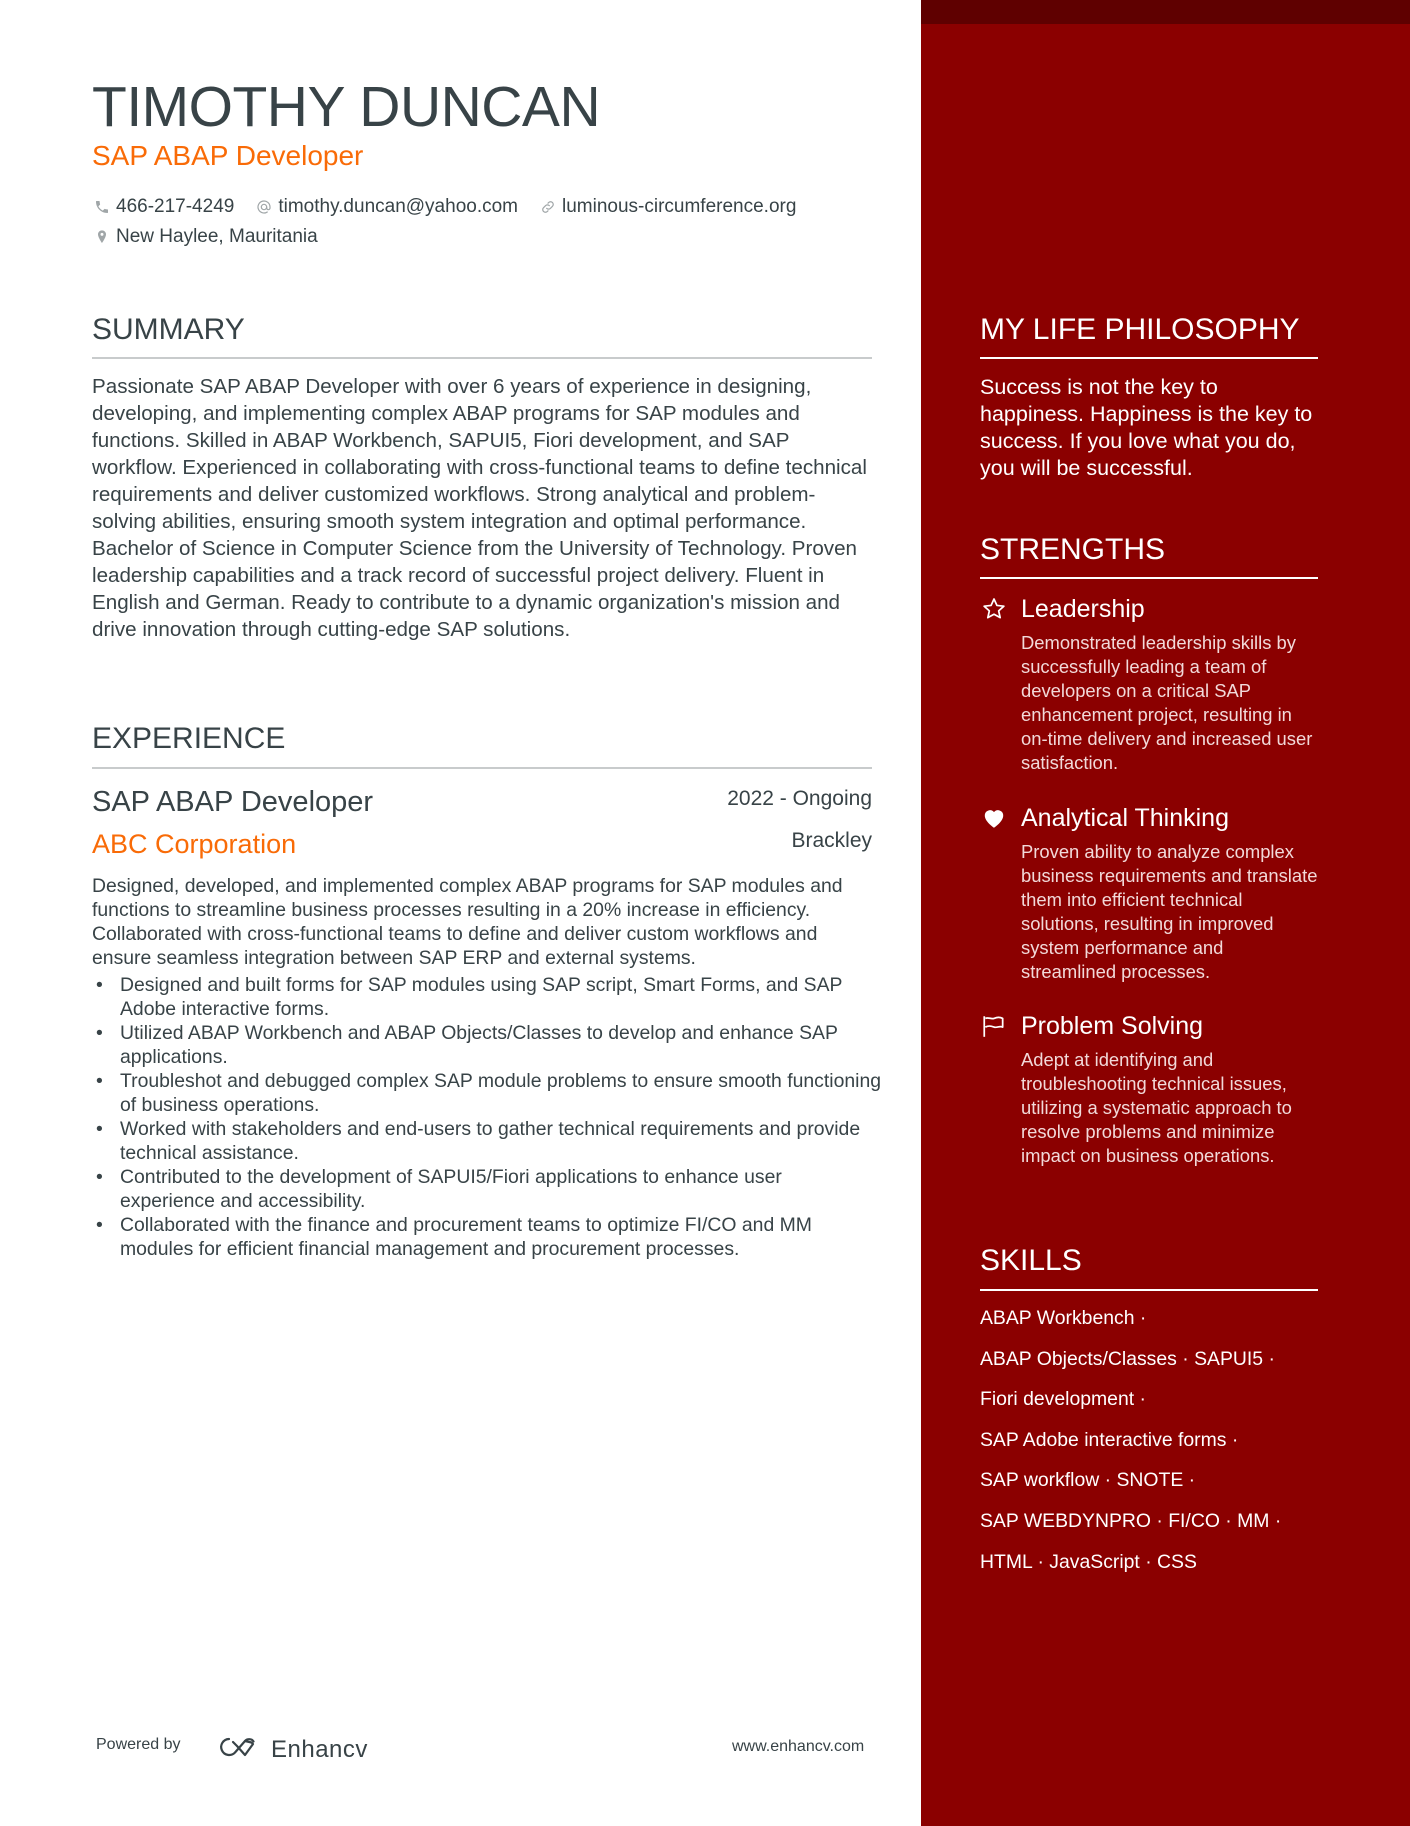  What do you see at coordinates (1088, 1480) in the screenshot?
I see `skill-line: SAP workflow · SNOTE ·` at bounding box center [1088, 1480].